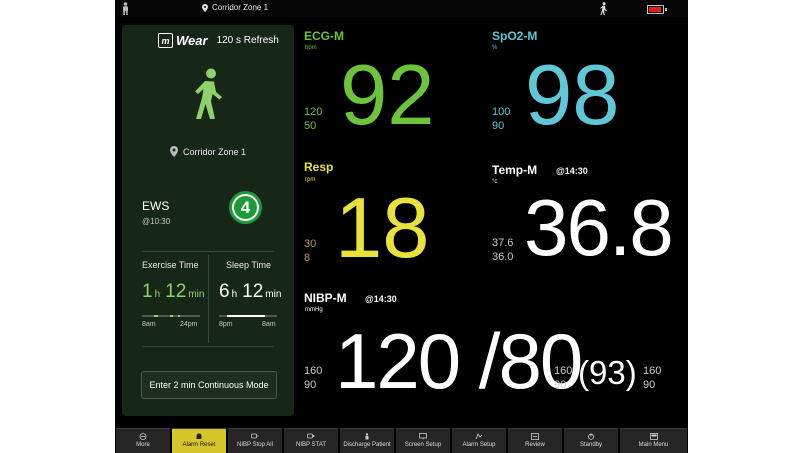 Image resolution: width=800 pixels, height=453 pixels. I want to click on temp-label: Temp-M, so click(515, 170).